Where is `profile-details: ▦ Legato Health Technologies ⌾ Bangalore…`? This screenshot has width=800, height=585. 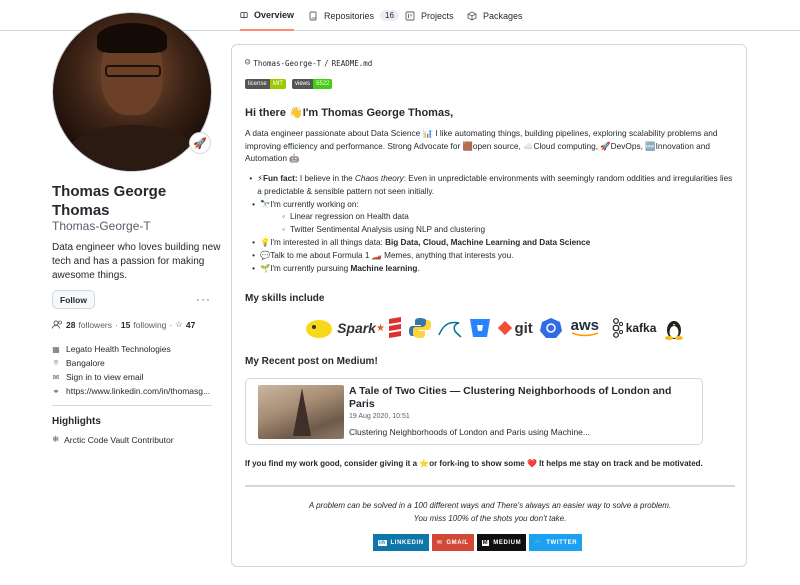
profile-details: ▦ Legato Health Technologies ⌾ Bangalore… is located at coordinates (131, 370).